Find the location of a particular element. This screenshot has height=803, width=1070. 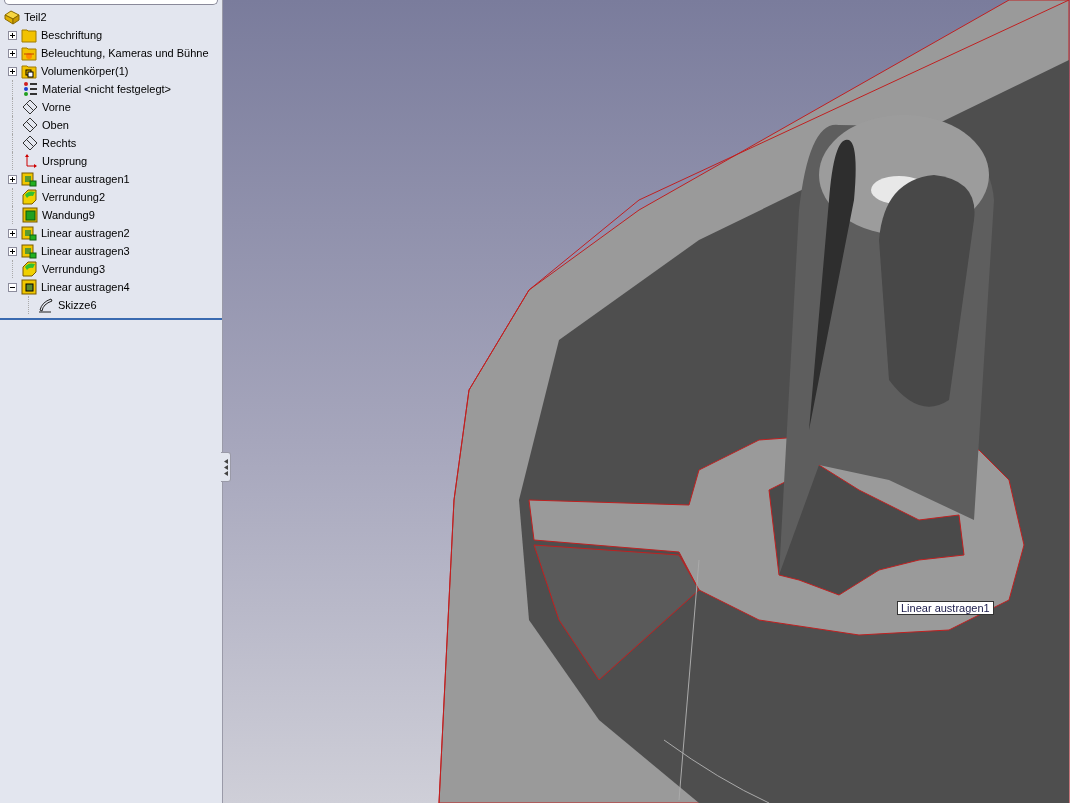

tooltip: Linear austragen1 is located at coordinates (945, 608).